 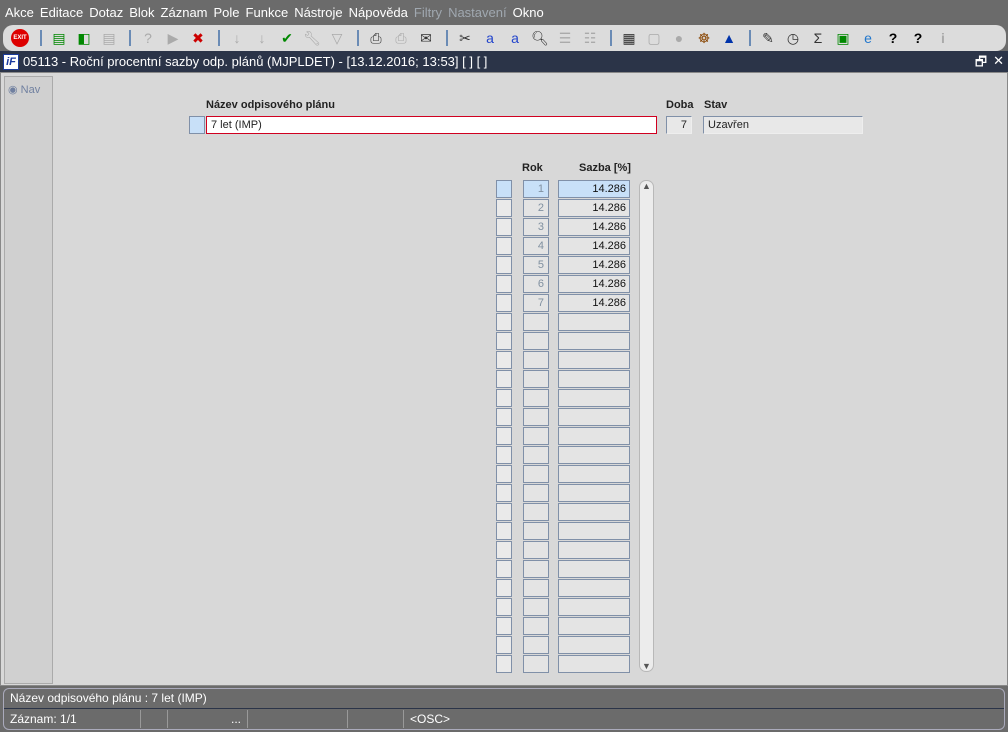 I want to click on record-indicator, so click(x=197, y=125).